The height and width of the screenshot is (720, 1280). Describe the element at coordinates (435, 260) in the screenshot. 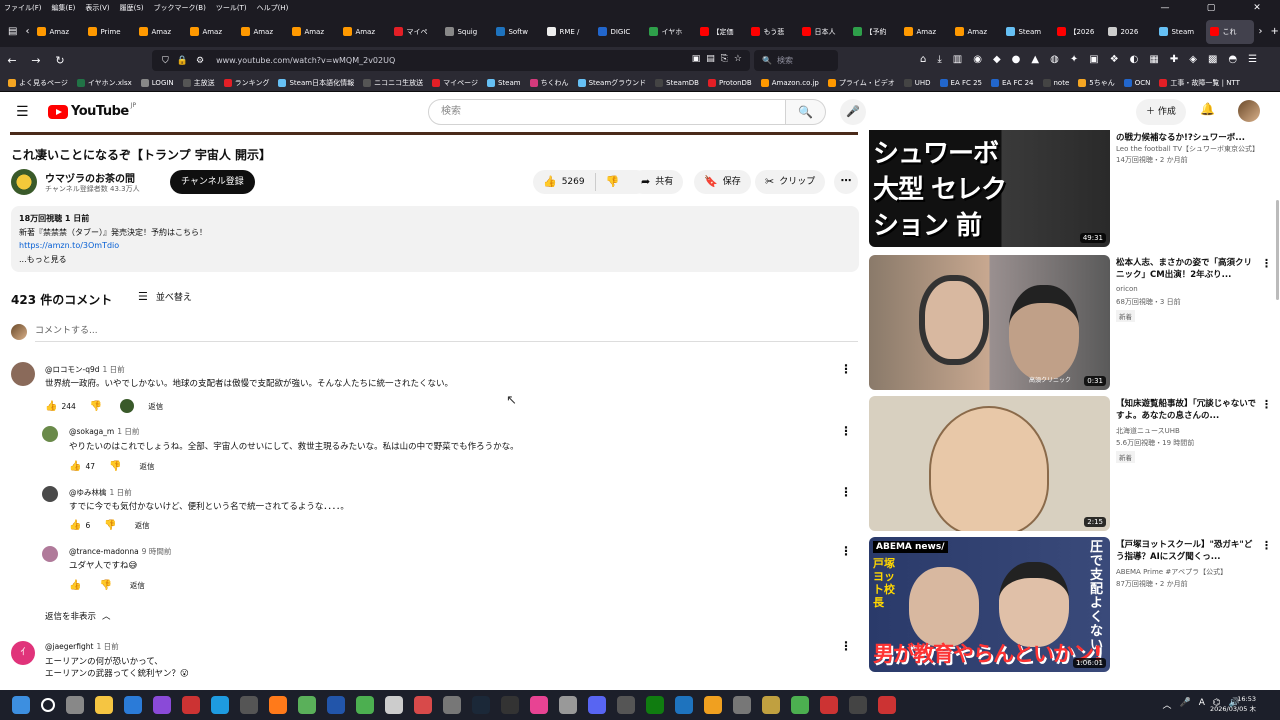

I see `show-more-link: ...もっと見る` at that location.